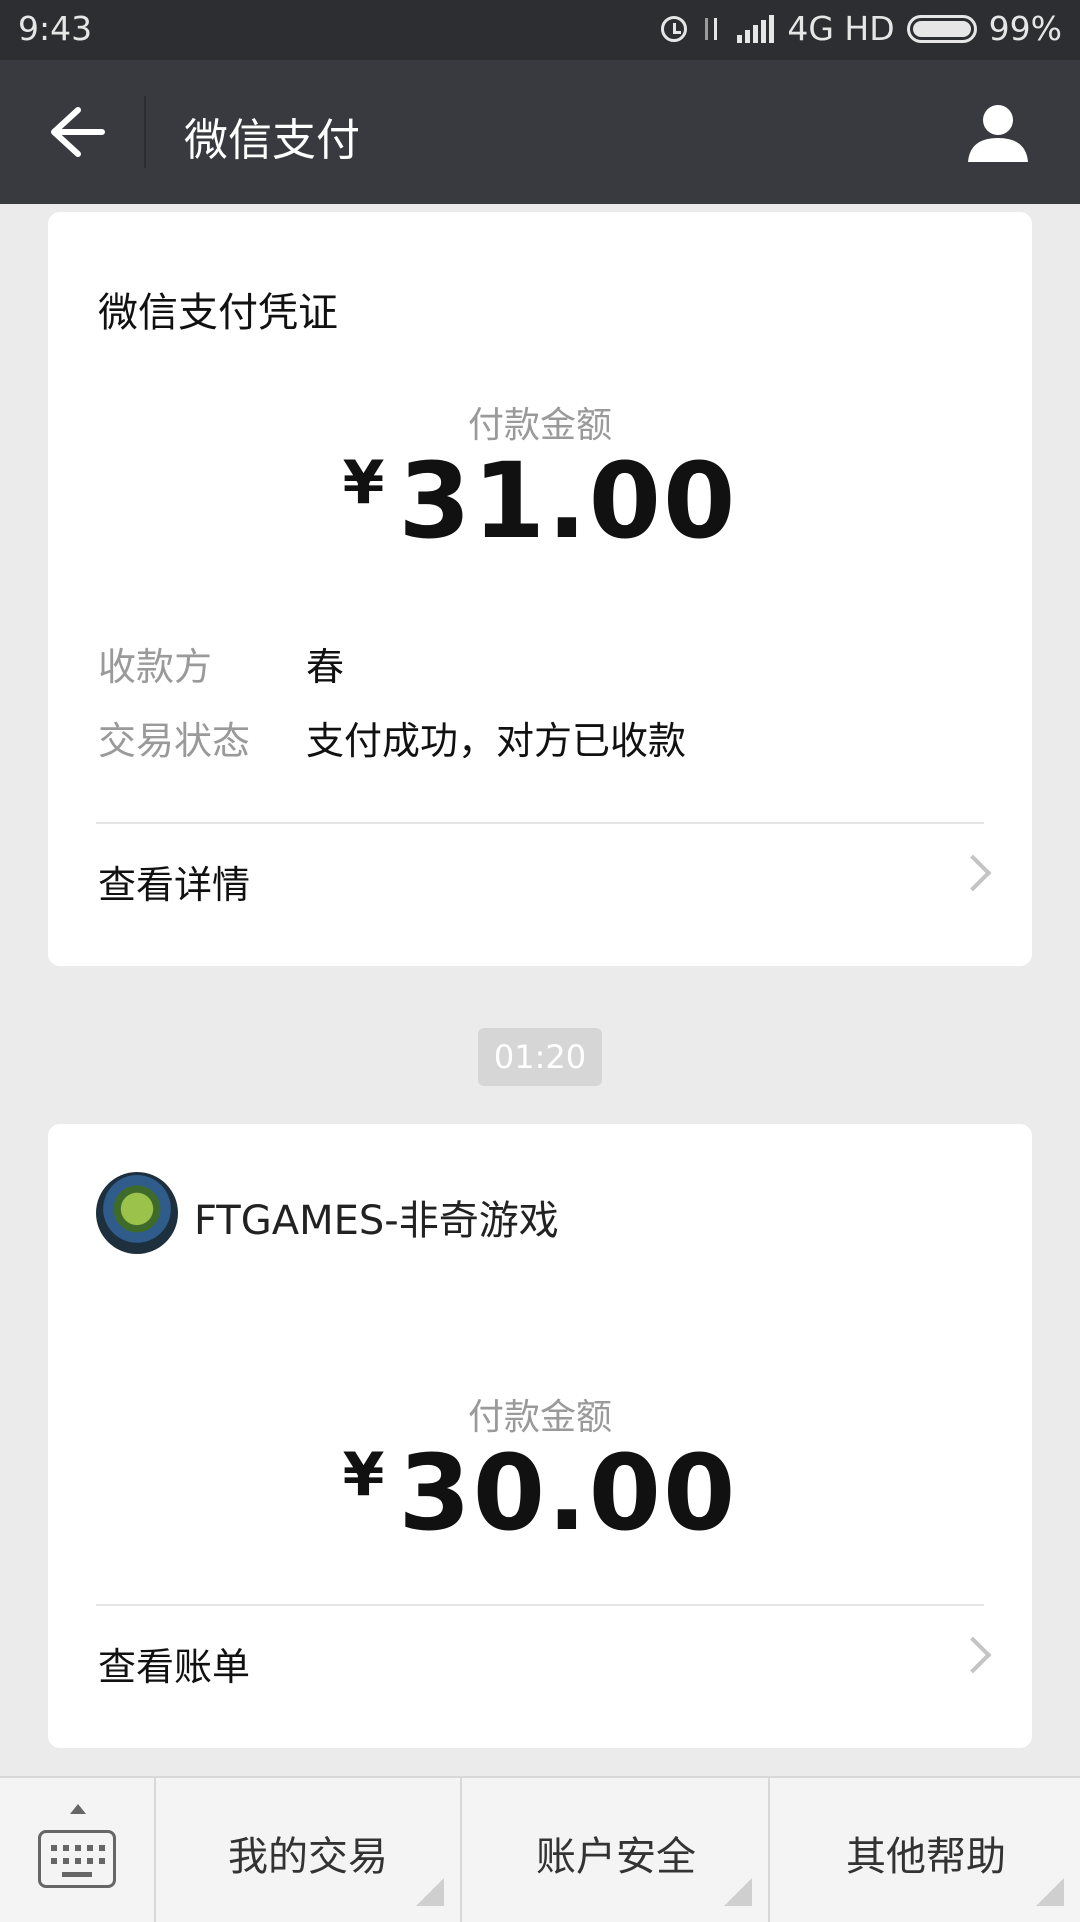  Describe the element at coordinates (616, 1857) in the screenshot. I see `menu-label: 账户安全` at that location.